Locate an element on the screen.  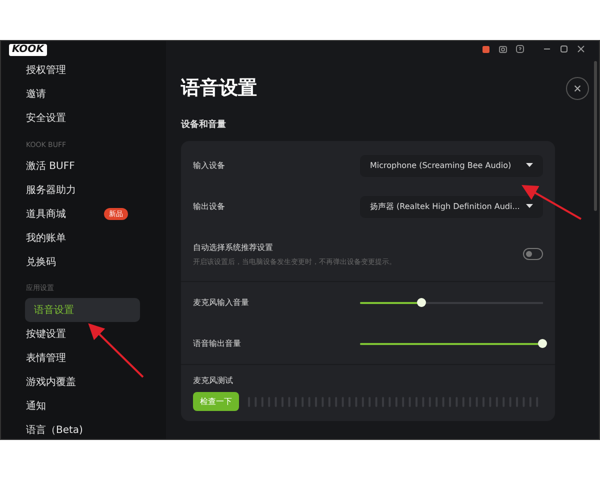
sidebar-item: 表情管理 is located at coordinates (70, 358).